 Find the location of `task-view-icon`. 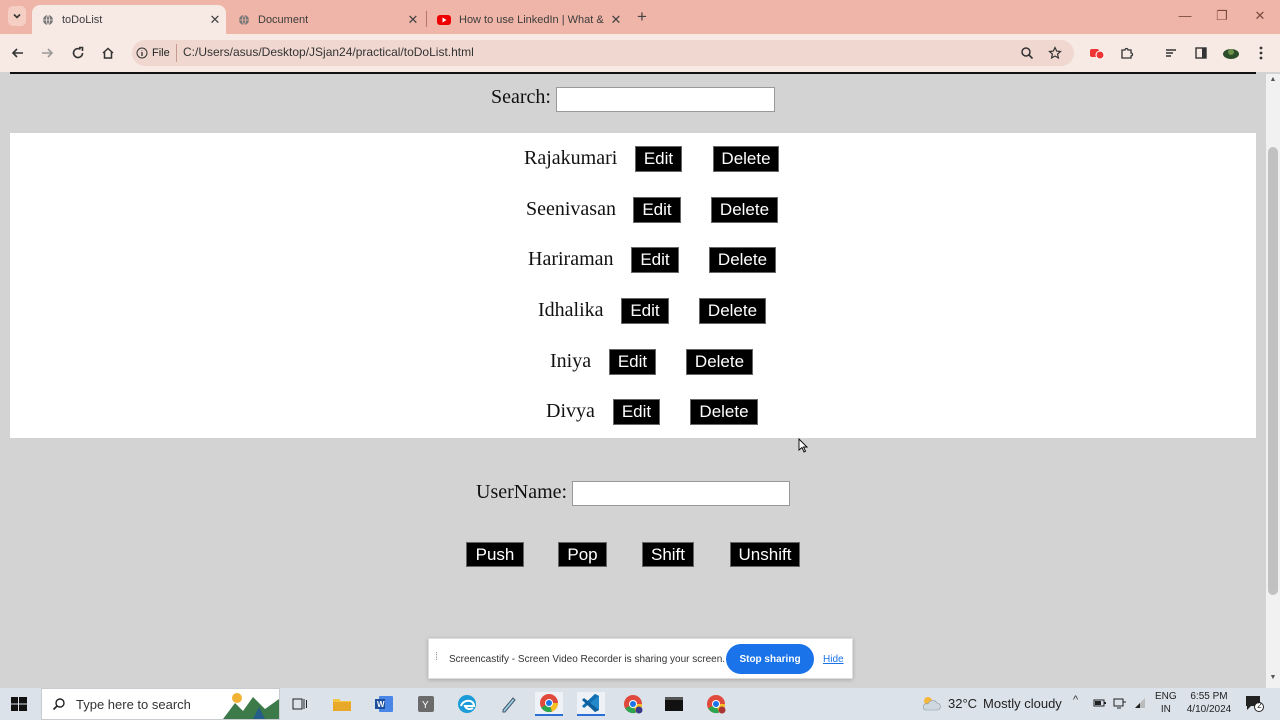

task-view-icon is located at coordinates (299, 704).